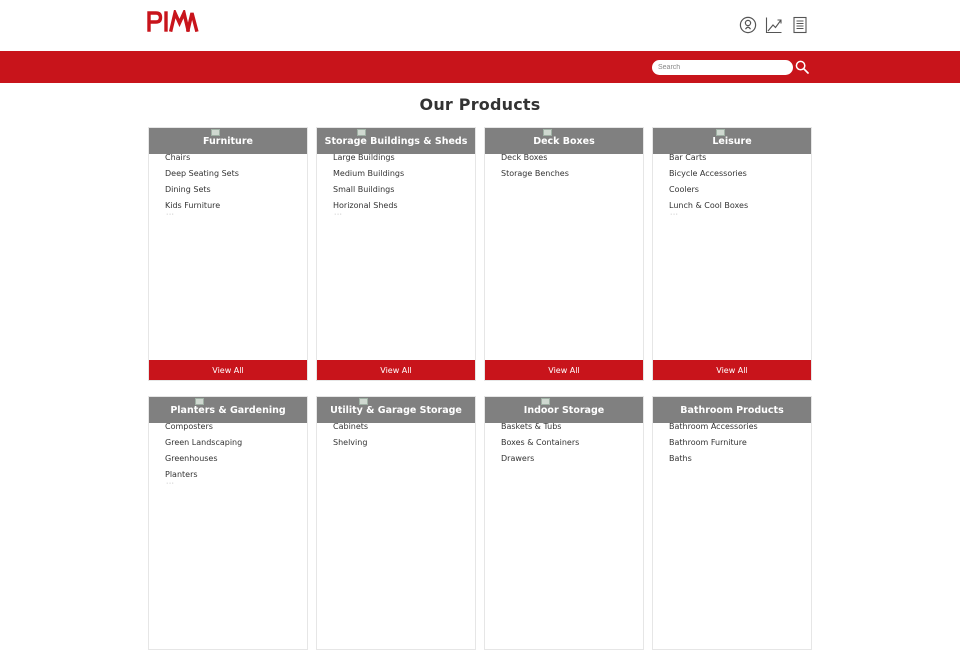  I want to click on card-title: Storage Buildings & Sheds, so click(396, 141).